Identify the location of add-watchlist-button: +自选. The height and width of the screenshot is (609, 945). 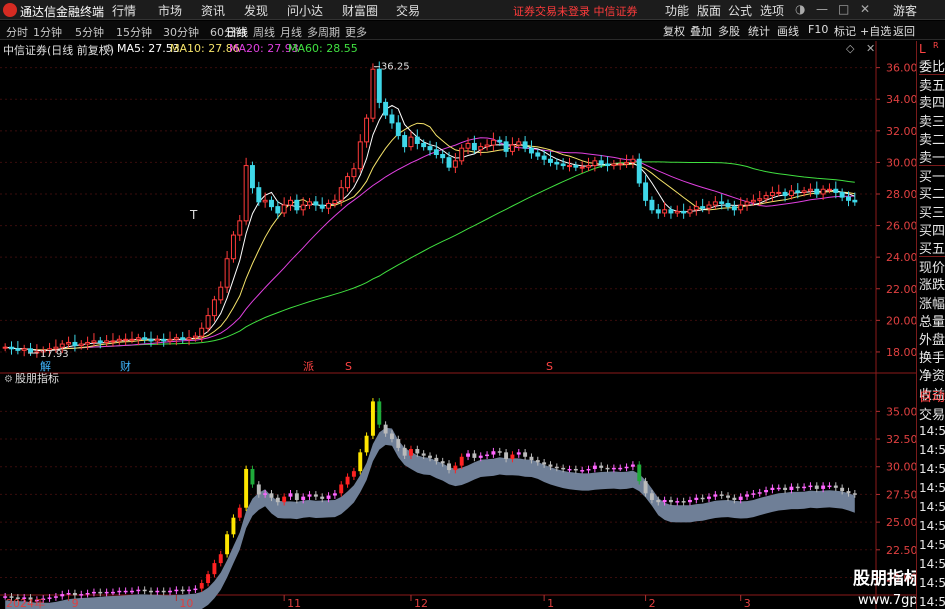
(875, 31).